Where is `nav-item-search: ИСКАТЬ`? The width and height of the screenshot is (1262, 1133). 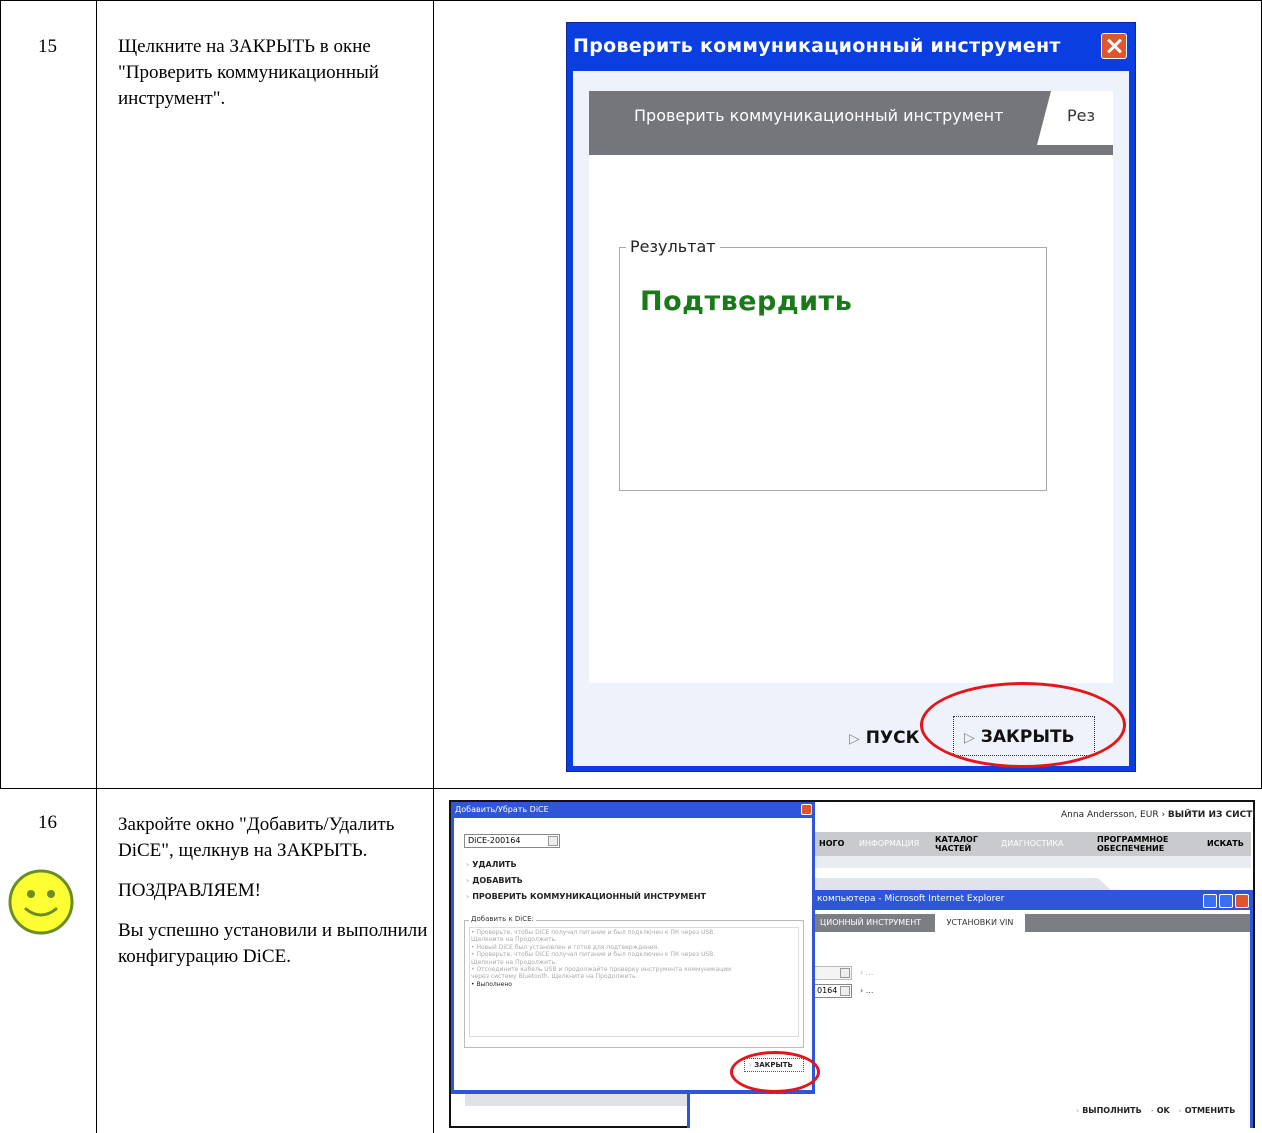
nav-item-search: ИСКАТЬ is located at coordinates (1225, 843).